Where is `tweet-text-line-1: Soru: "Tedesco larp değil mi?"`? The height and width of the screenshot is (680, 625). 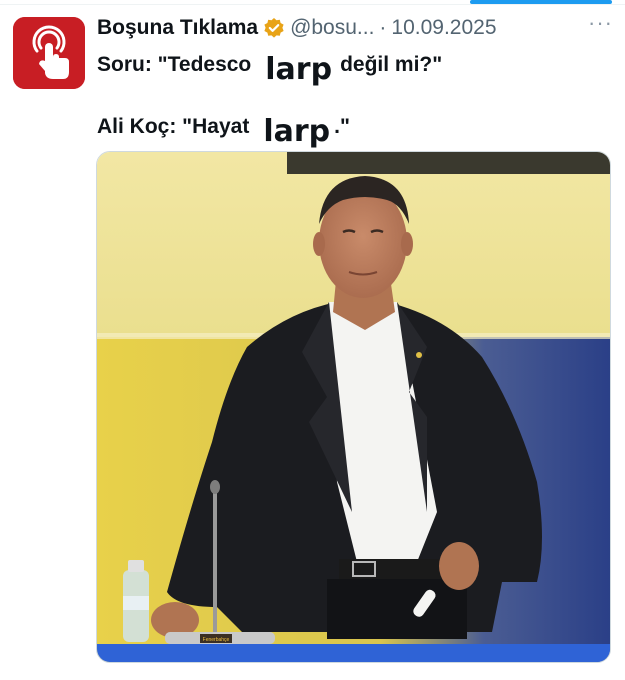 tweet-text-line-1: Soru: "Tedesco larp değil mi?" is located at coordinates (270, 65).